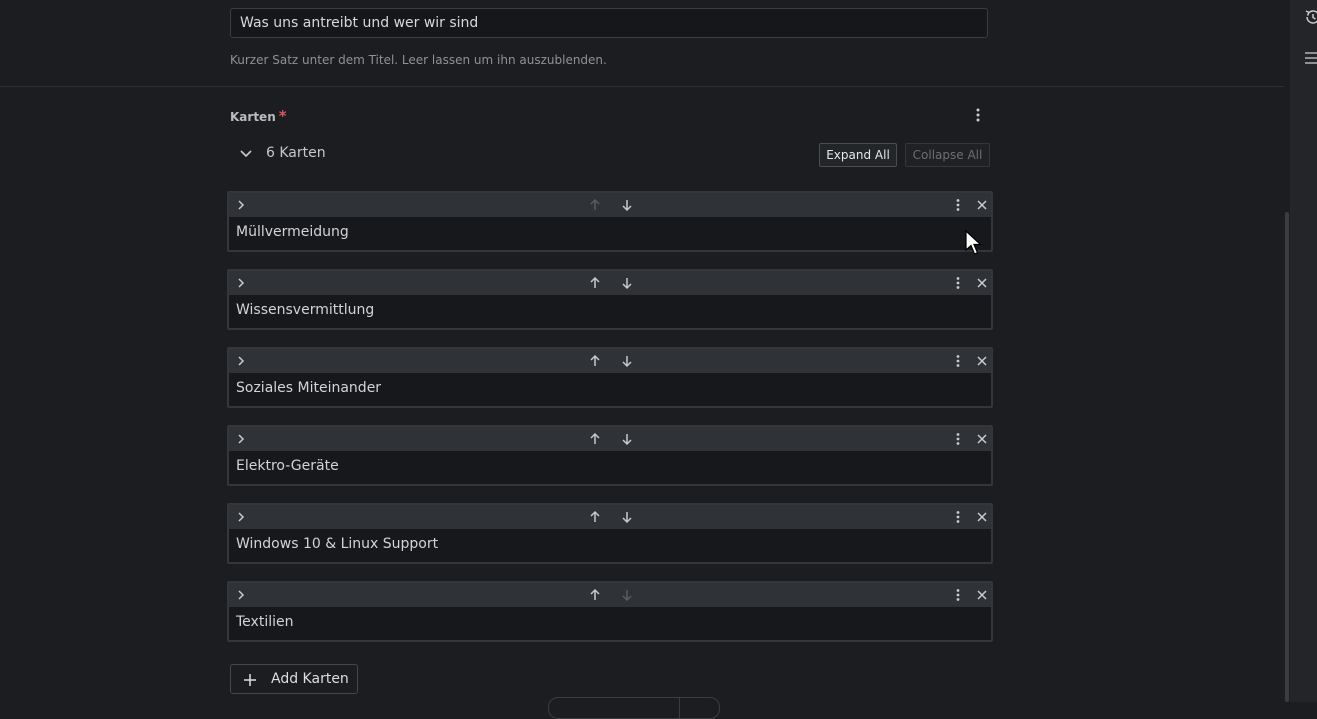 The height and width of the screenshot is (719, 1317). What do you see at coordinates (246, 154) in the screenshot?
I see `chevron-down-icon` at bounding box center [246, 154].